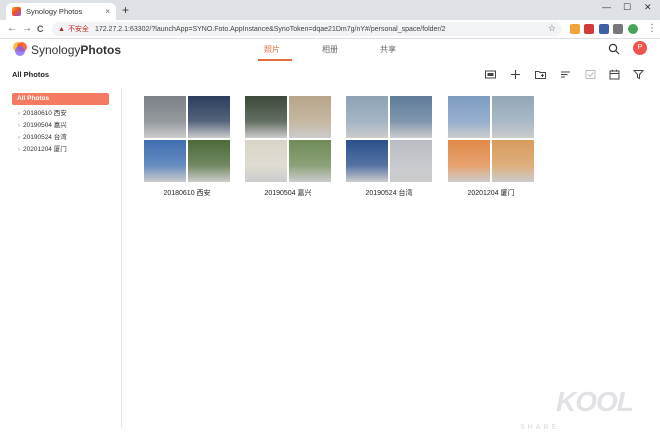  I want to click on select-icon, so click(590, 74).